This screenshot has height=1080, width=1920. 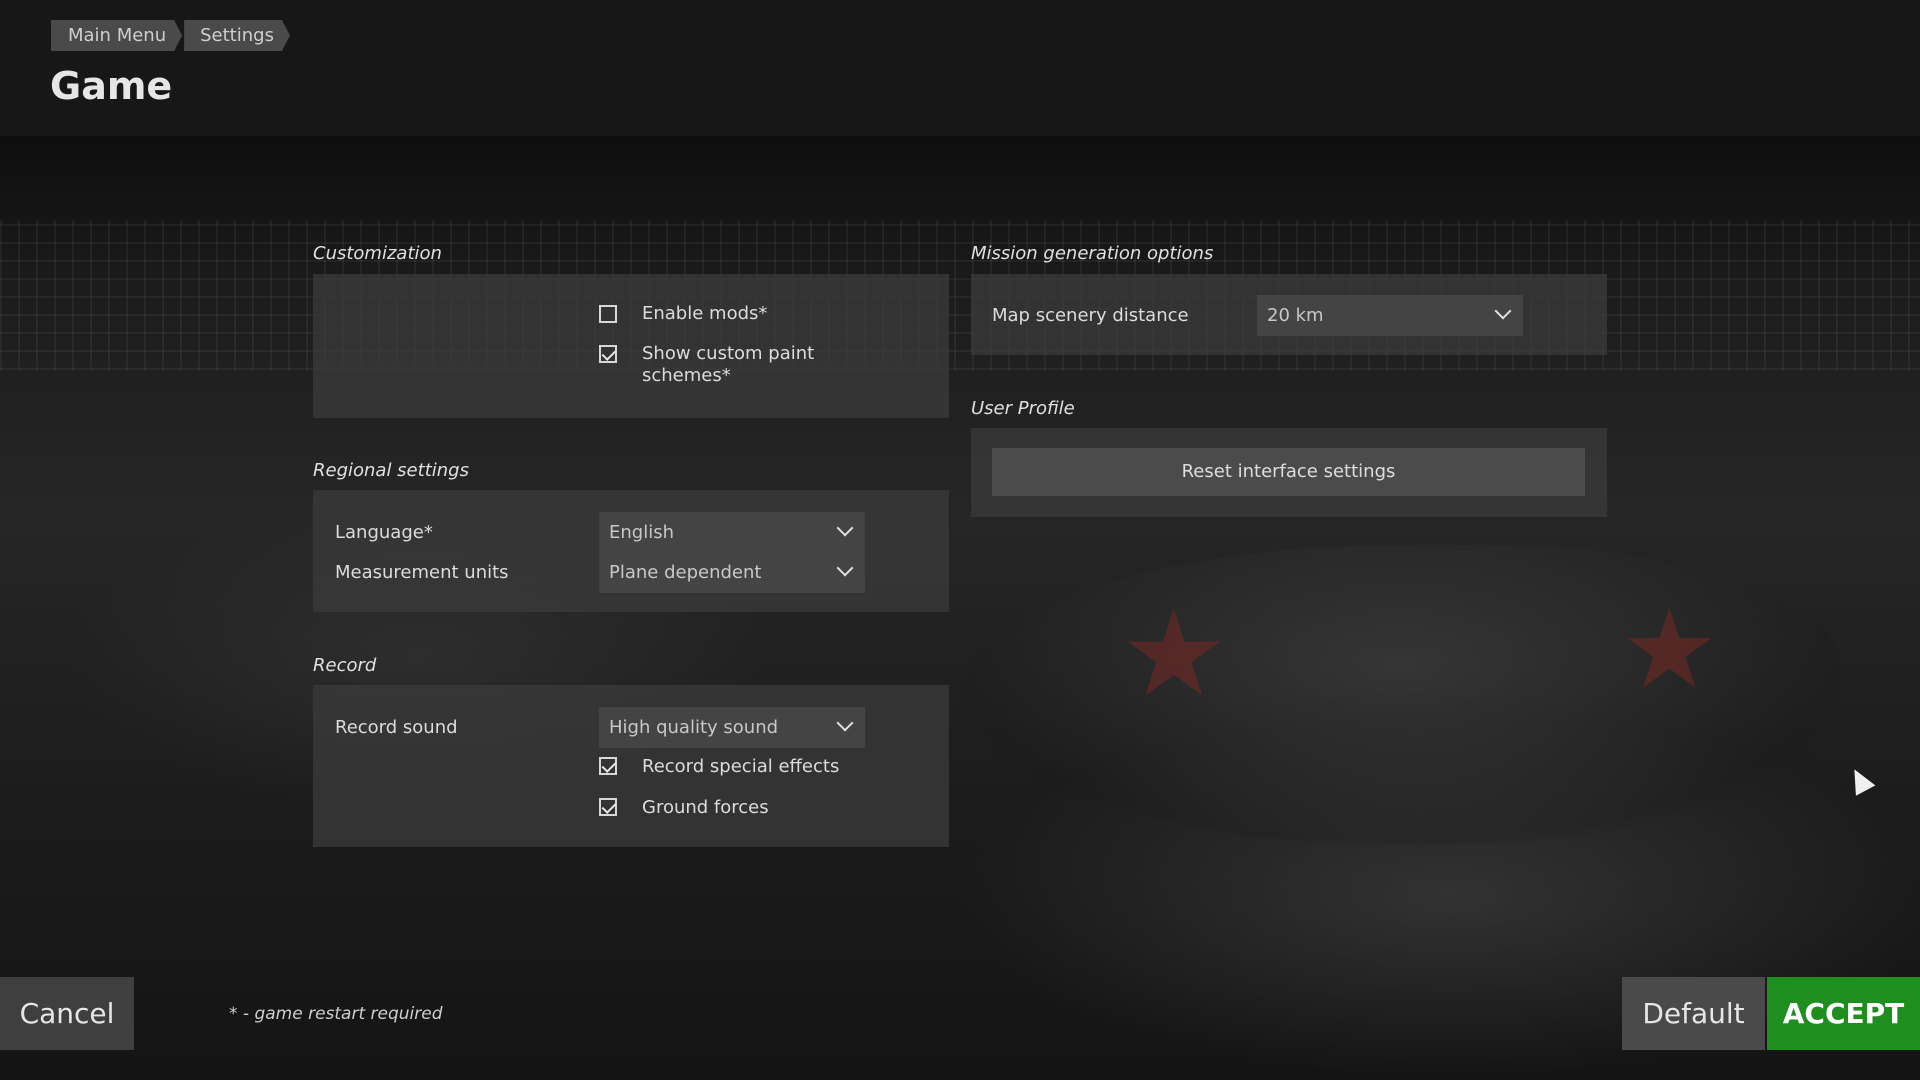 What do you see at coordinates (237, 35) in the screenshot?
I see `breadcrumb-settings: Settings` at bounding box center [237, 35].